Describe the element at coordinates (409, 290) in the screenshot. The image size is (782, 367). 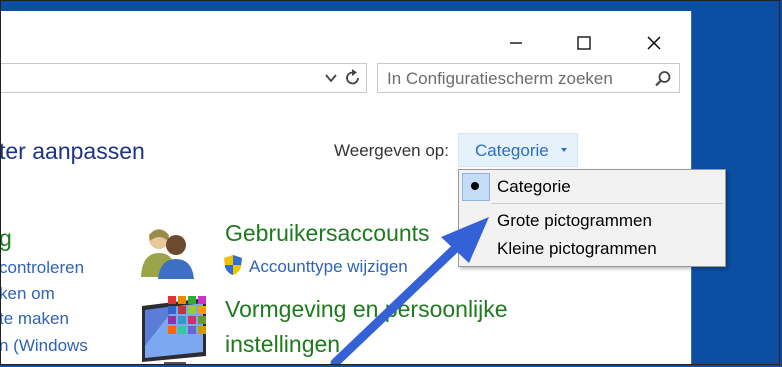
I see `annotation-arrow-icon` at that location.